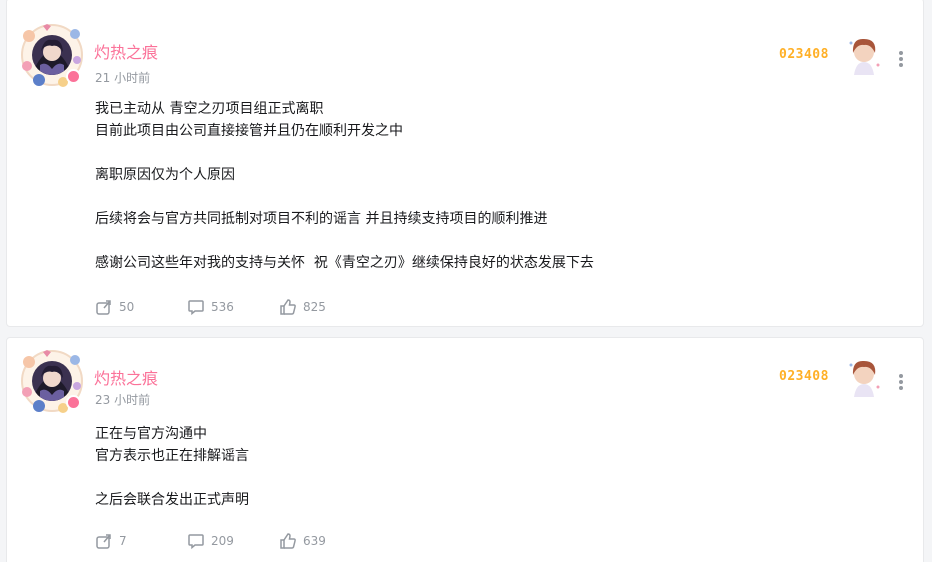 The width and height of the screenshot is (932, 562). Describe the element at coordinates (210, 307) in the screenshot. I see `comment-button: 536` at that location.